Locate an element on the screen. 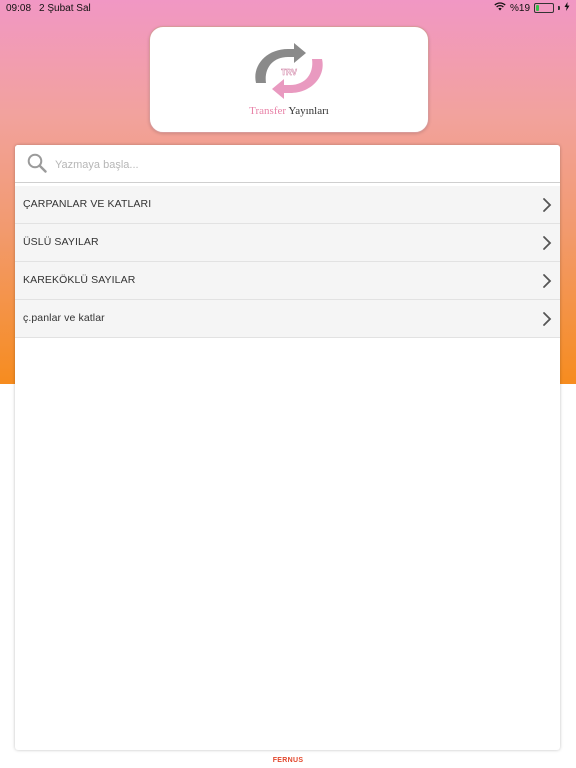 The width and height of the screenshot is (576, 768). logo-card: TRV Transfer Yayınları is located at coordinates (289, 79).